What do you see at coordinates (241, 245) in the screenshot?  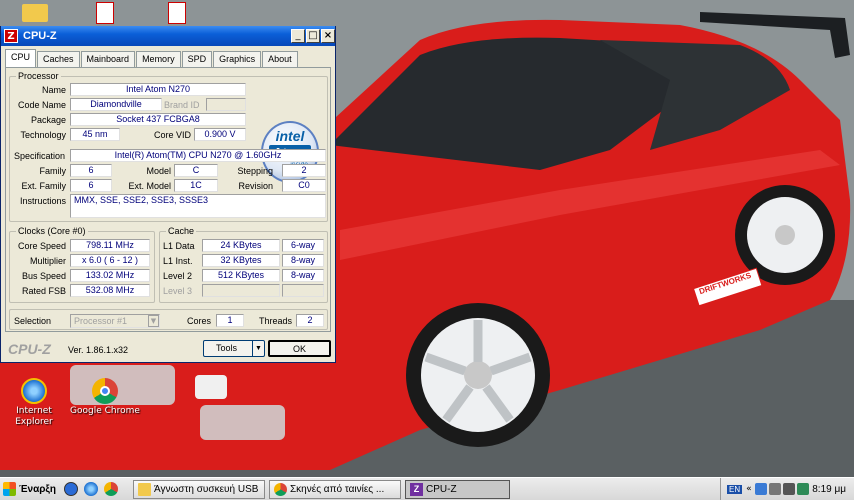 I see `l1data-value: 24 KBytes` at bounding box center [241, 245].